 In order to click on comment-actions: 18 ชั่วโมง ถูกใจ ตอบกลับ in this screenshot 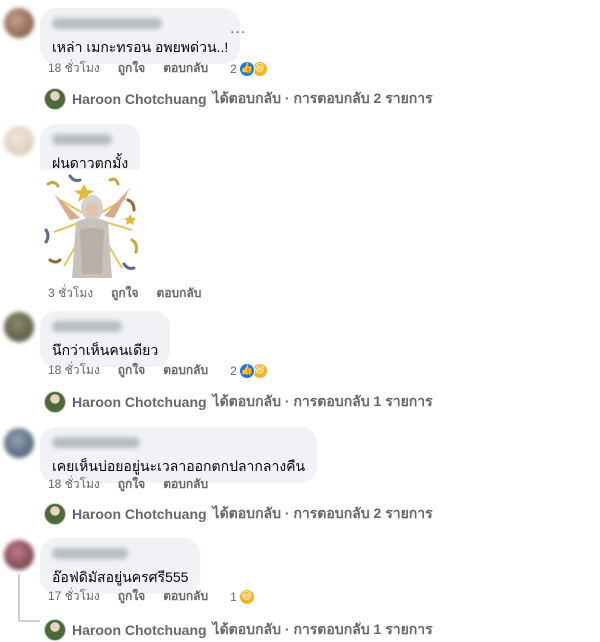, I will do `click(137, 484)`.